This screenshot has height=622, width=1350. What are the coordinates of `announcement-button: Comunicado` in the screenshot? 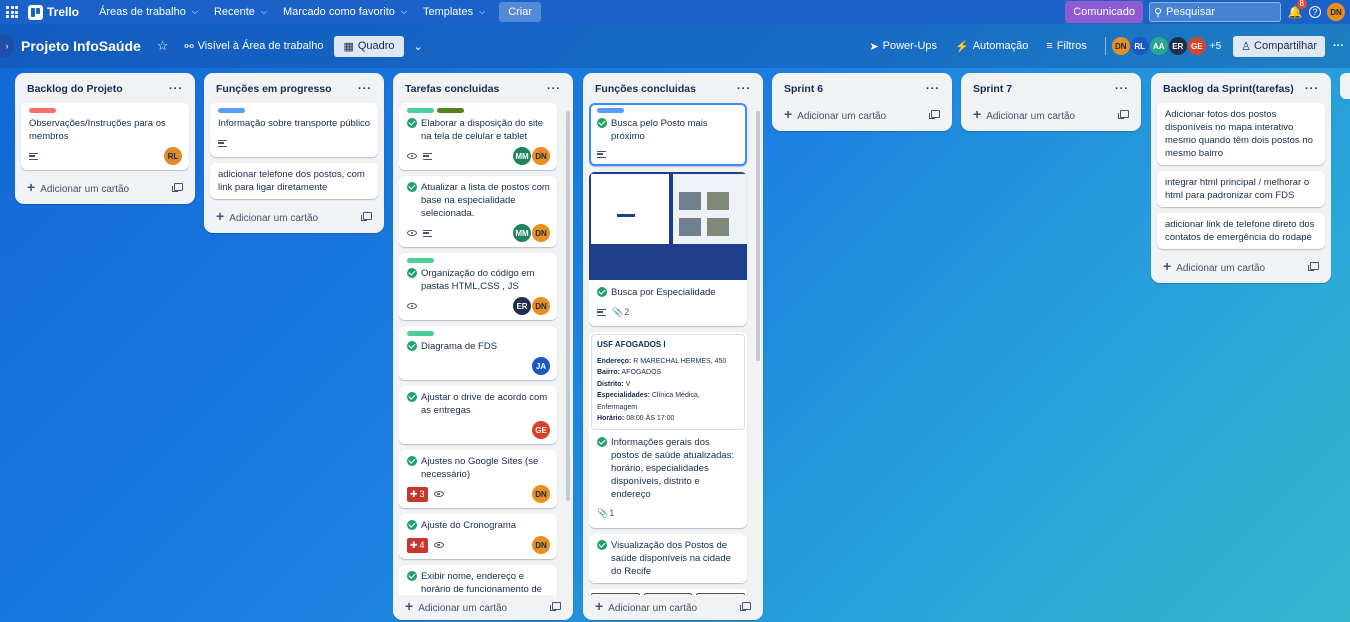 It's located at (1104, 12).